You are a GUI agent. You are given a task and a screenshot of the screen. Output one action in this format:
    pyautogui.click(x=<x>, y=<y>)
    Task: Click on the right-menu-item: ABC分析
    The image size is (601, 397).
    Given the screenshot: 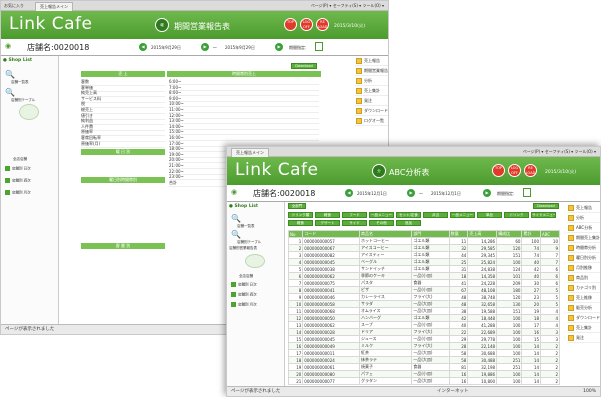 What is the action you would take?
    pyautogui.click(x=583, y=228)
    